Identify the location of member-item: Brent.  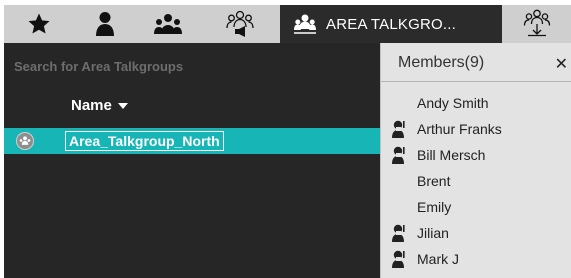
(476, 181).